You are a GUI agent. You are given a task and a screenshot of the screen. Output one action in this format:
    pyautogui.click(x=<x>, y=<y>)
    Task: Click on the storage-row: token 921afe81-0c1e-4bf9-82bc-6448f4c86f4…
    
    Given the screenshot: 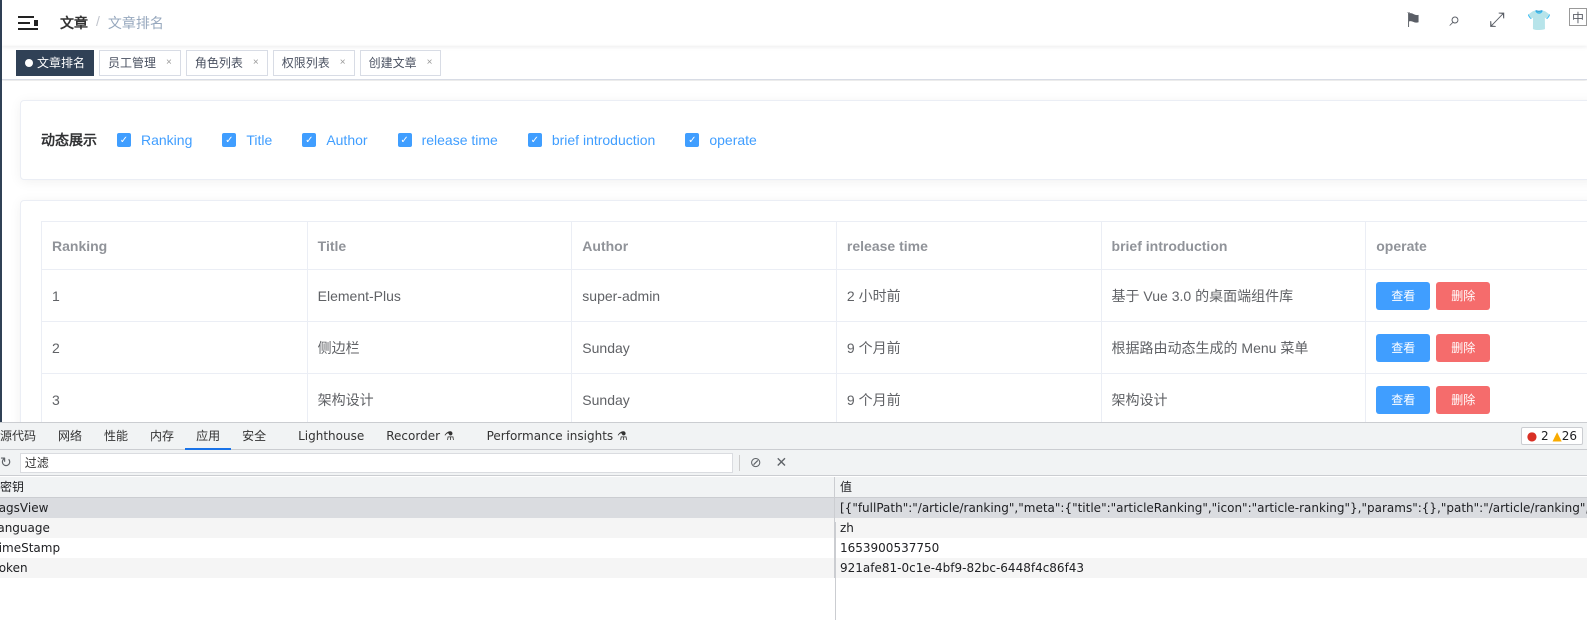 What is the action you would take?
    pyautogui.click(x=793, y=568)
    